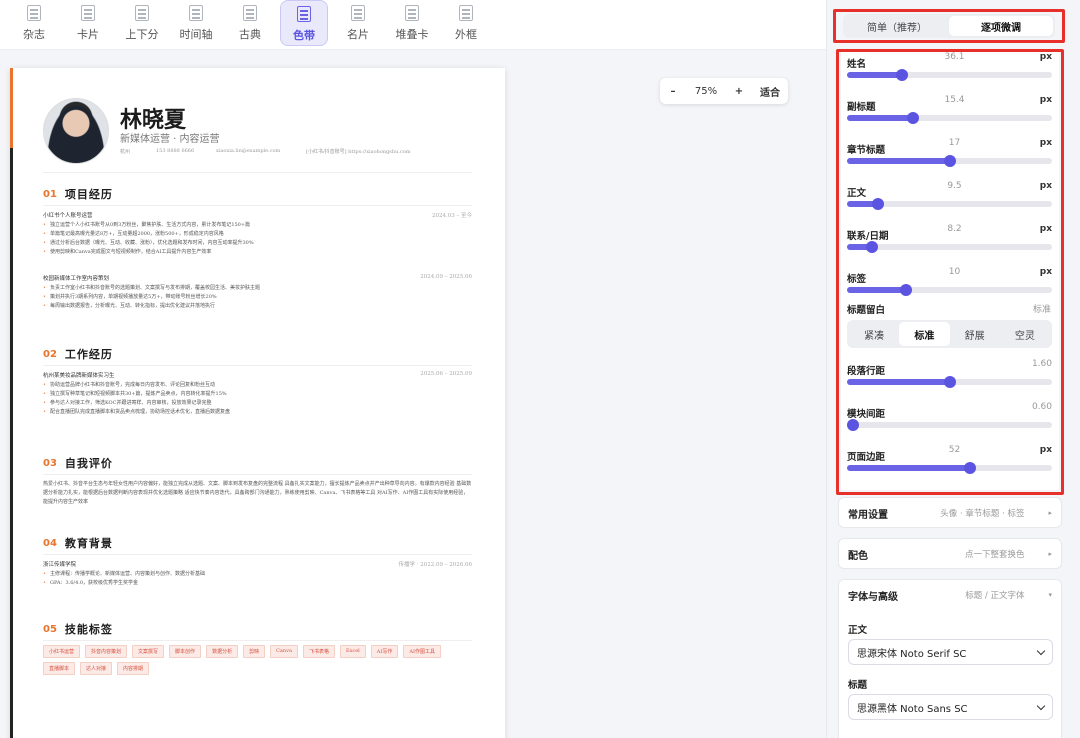 This screenshot has width=1080, height=738. I want to click on template-shangxiafen: 上下分, so click(142, 23).